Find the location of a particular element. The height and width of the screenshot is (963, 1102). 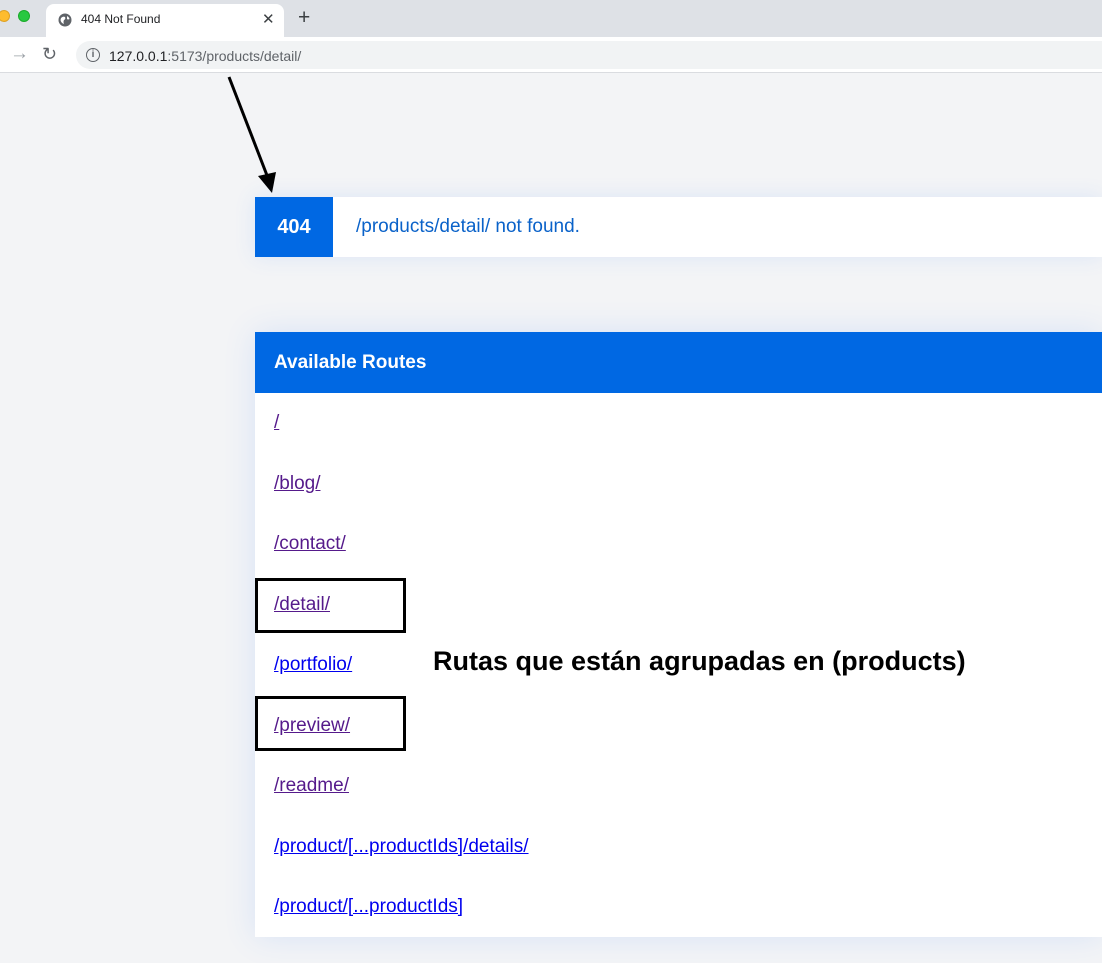

routes-heading: Available Routes is located at coordinates (678, 362).